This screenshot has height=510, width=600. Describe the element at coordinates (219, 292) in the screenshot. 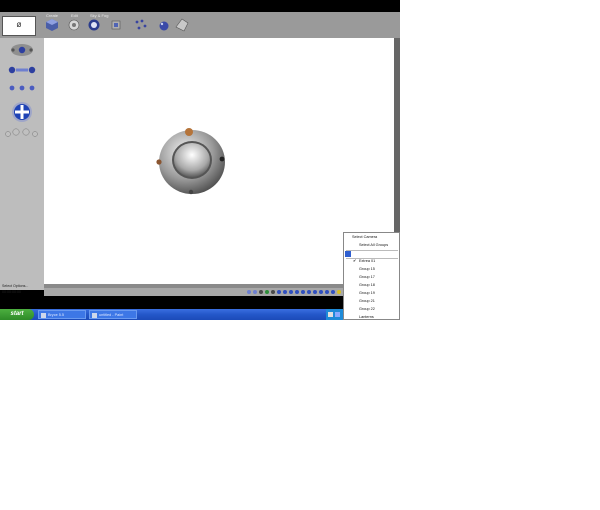

I see `bottom-tool-strip` at that location.